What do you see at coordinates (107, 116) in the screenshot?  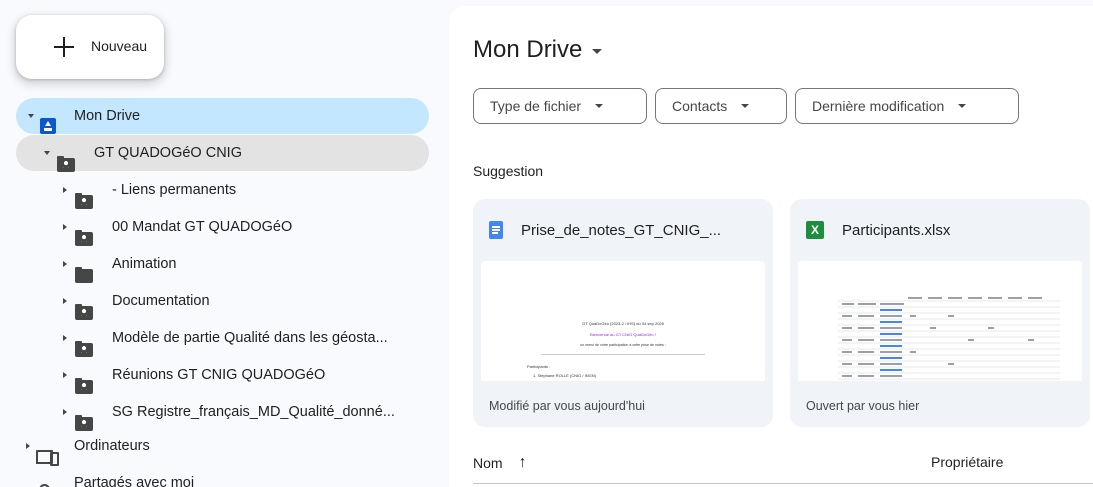 I see `sidebar-item-label: Mon Drive` at bounding box center [107, 116].